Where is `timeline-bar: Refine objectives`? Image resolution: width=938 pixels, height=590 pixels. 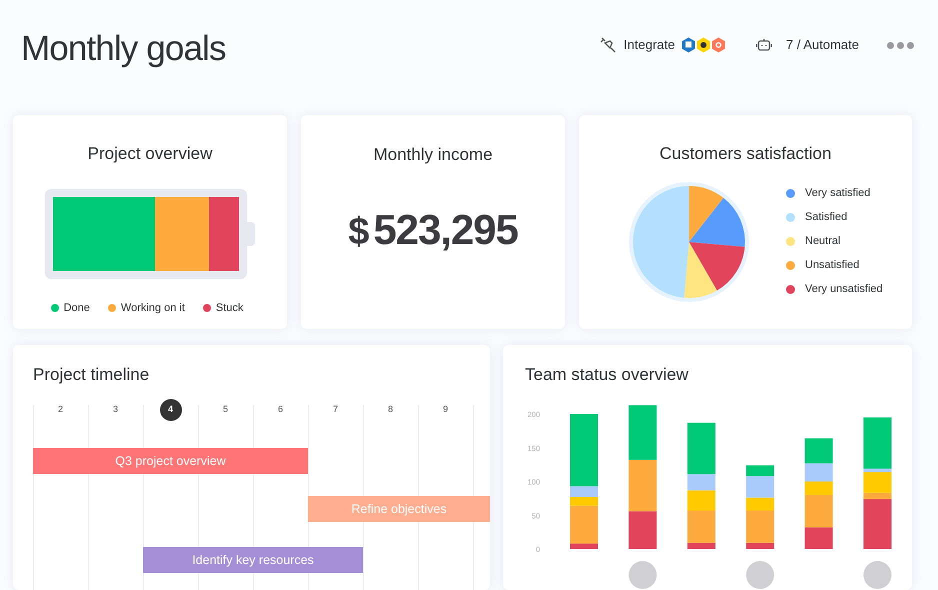 timeline-bar: Refine objectives is located at coordinates (399, 509).